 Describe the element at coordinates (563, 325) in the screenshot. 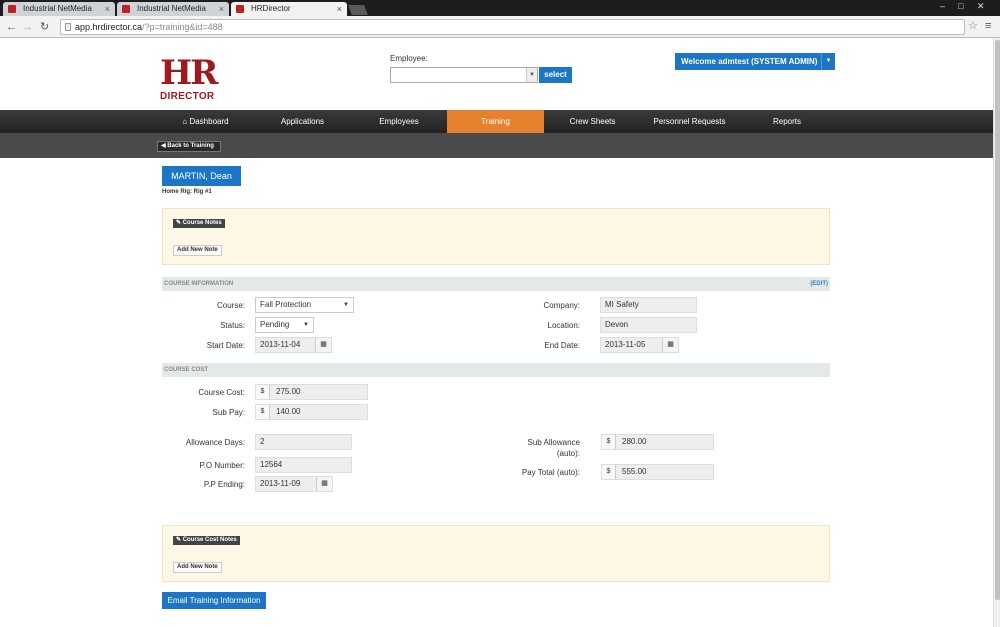

I see `location-label: Location:` at that location.